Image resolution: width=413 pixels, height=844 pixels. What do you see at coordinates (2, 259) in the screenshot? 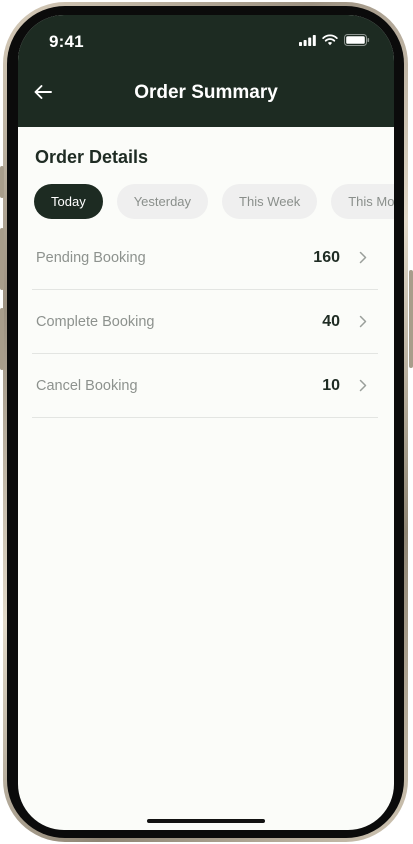
I see `volume-up-button` at bounding box center [2, 259].